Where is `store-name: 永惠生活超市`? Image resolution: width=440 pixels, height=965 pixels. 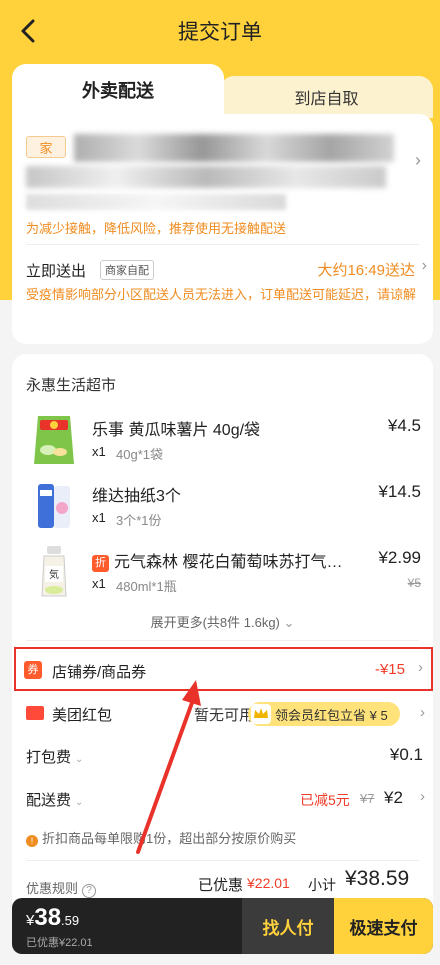 store-name: 永惠生活超市 is located at coordinates (71, 385).